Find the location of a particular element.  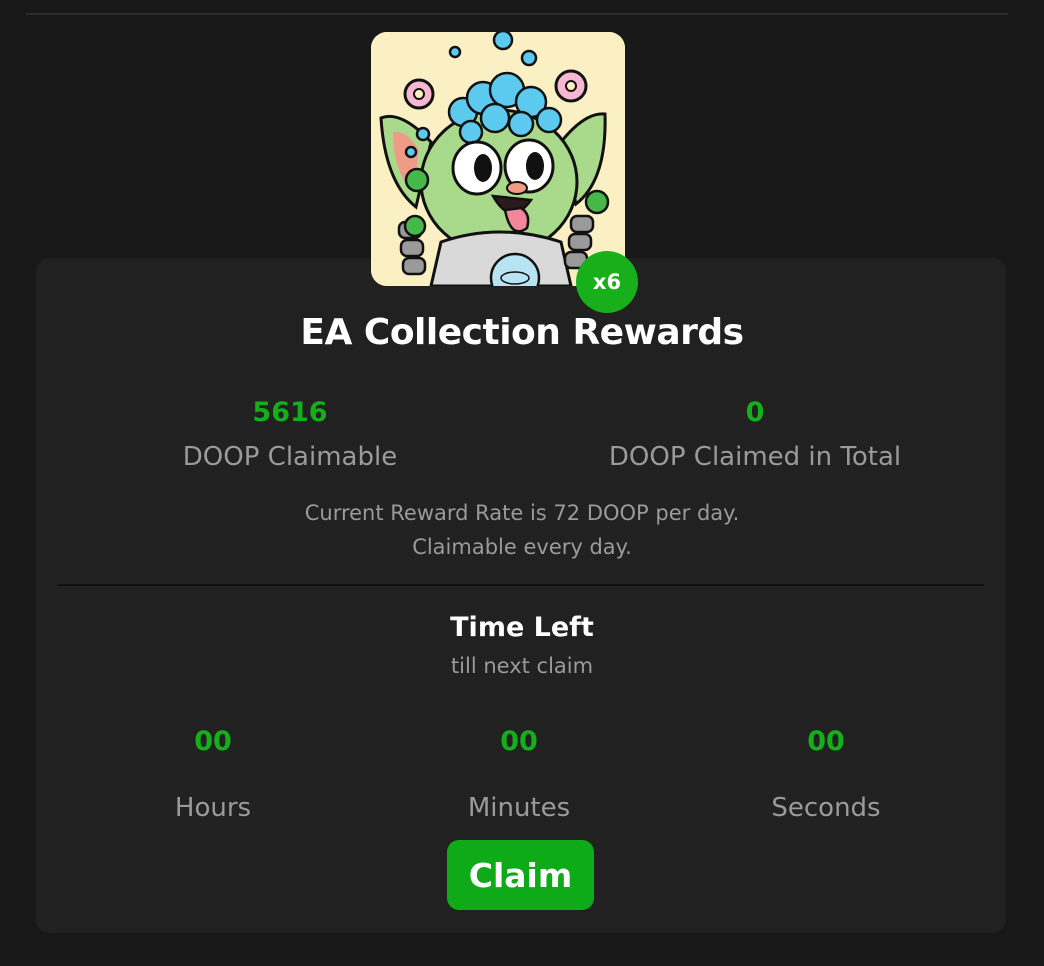

stat-claimed: 0 DOOP Claimed in Total is located at coordinates (755, 435).